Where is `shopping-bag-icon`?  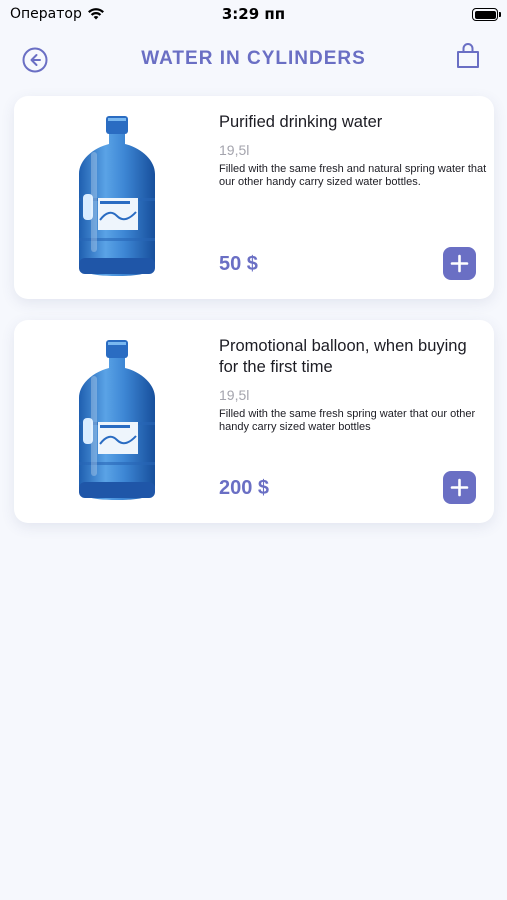 shopping-bag-icon is located at coordinates (468, 55).